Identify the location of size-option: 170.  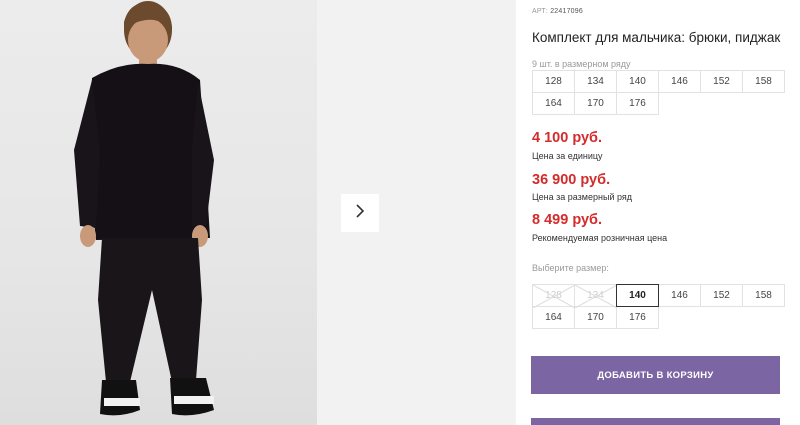
(595, 317).